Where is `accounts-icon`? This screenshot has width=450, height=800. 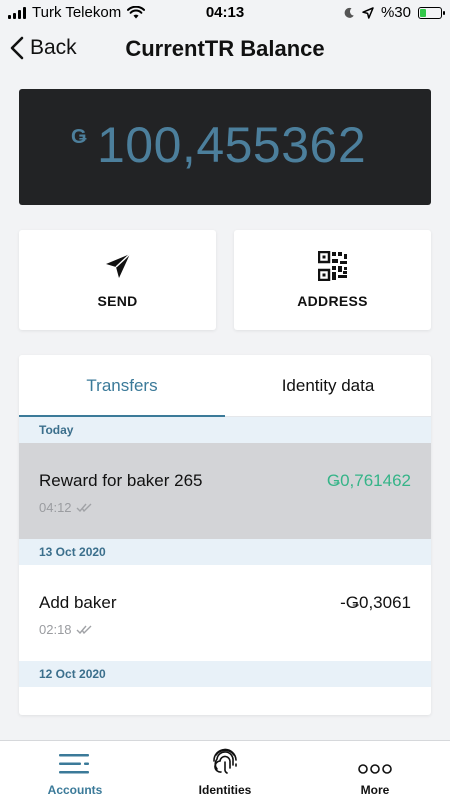
accounts-icon is located at coordinates (74, 764).